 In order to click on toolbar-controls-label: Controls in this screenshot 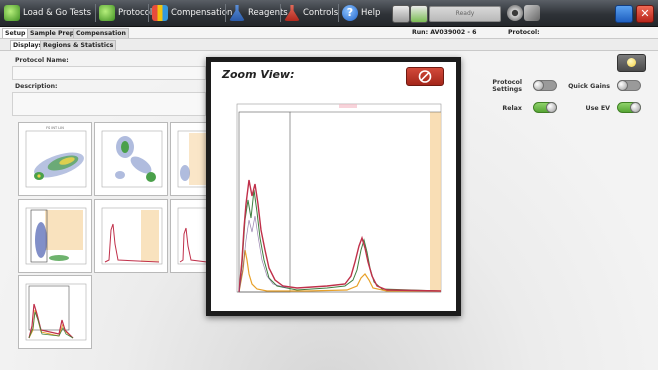, I will do `click(321, 13)`.